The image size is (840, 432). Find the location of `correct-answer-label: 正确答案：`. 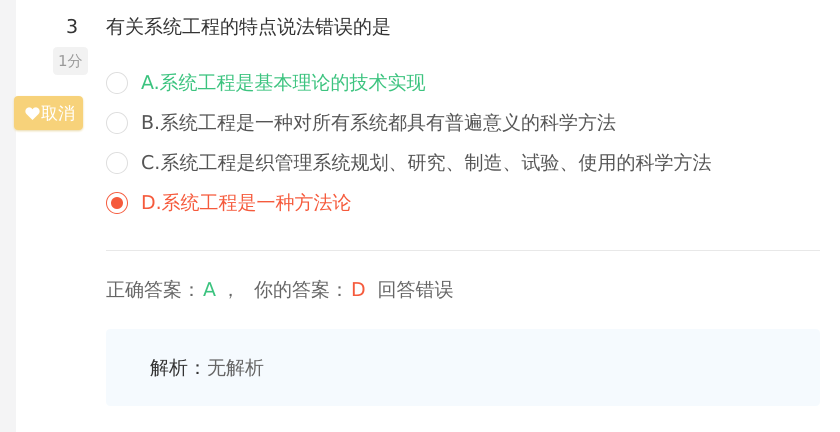

correct-answer-label: 正确答案： is located at coordinates (153, 290).